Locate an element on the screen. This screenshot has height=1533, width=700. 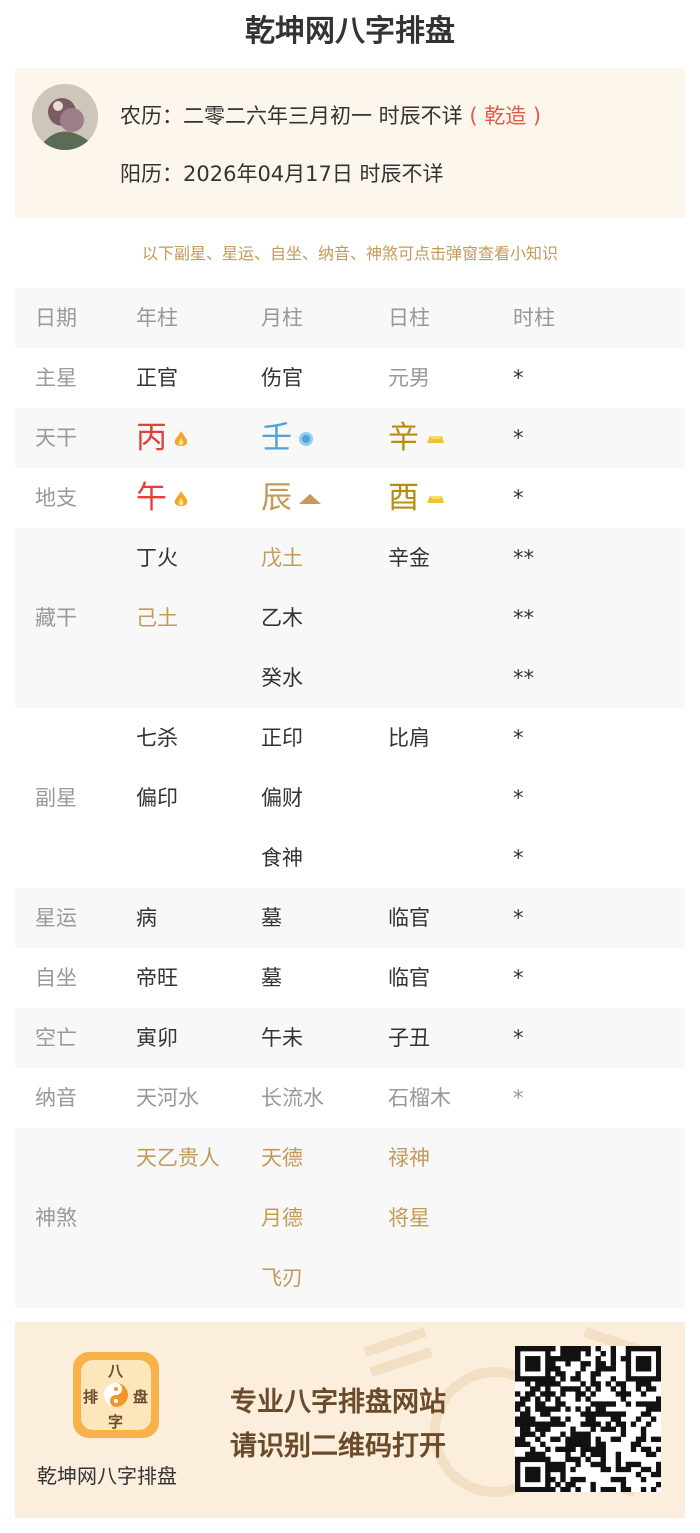
star-luck-day: 临官 is located at coordinates (409, 918).